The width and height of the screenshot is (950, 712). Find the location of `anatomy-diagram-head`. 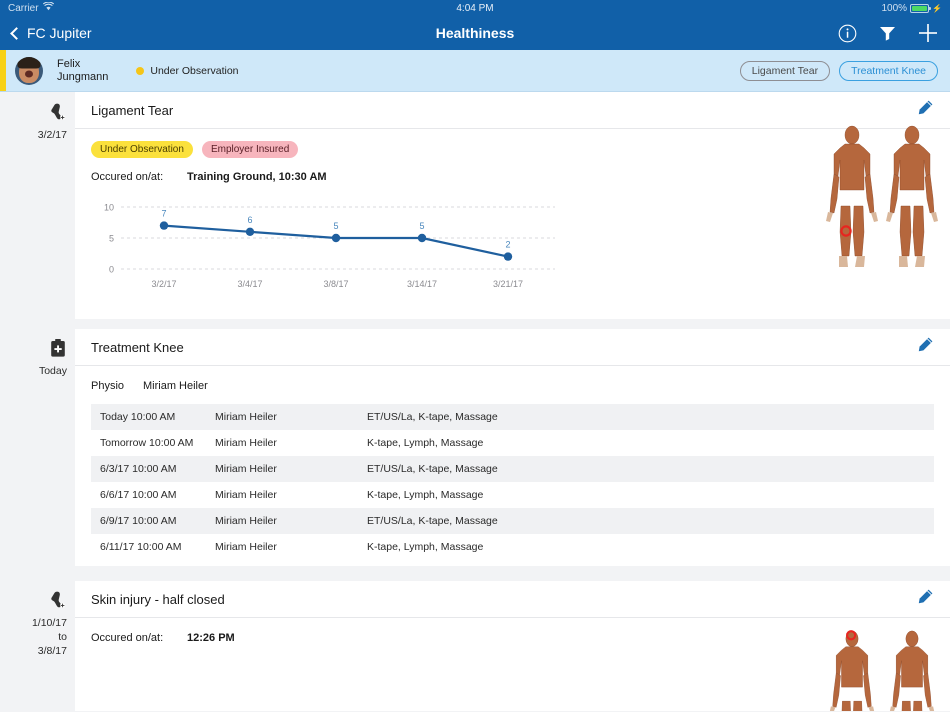

anatomy-diagram-head is located at coordinates (882, 670).